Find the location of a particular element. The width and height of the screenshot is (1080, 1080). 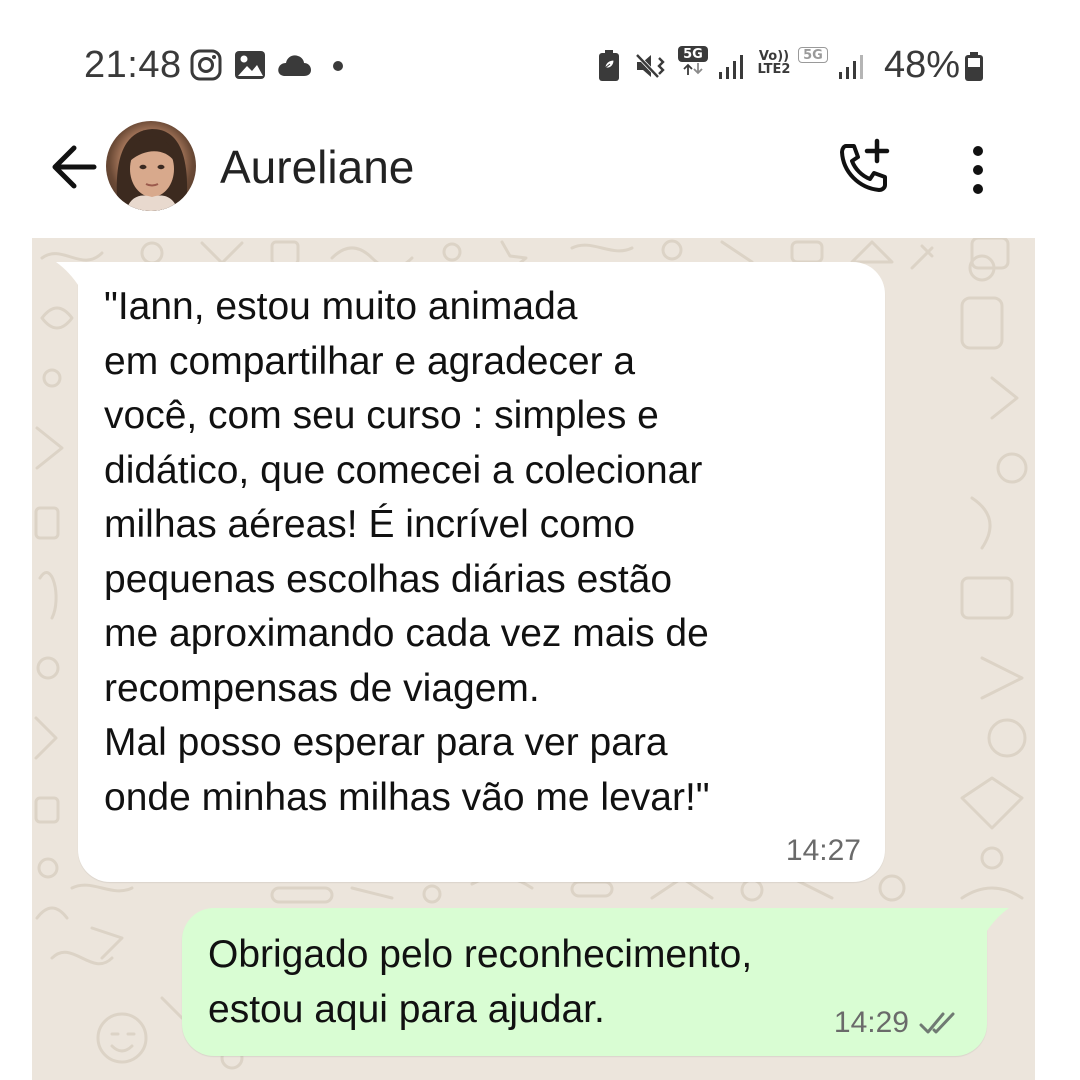

instagram-icon is located at coordinates (206, 65).